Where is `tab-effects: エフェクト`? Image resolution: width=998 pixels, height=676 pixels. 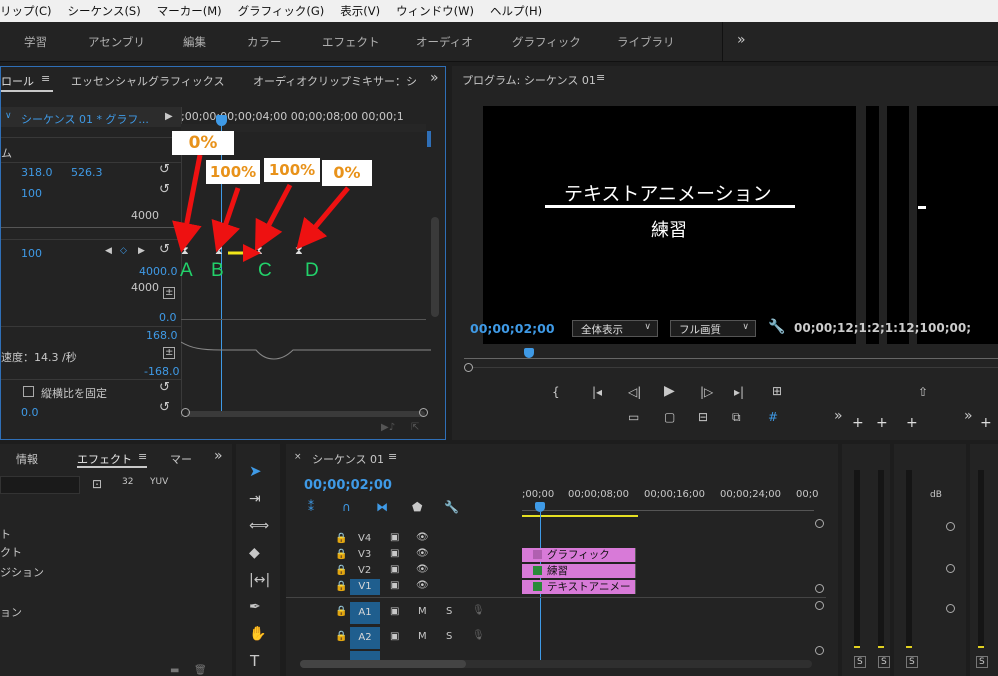 tab-effects: エフェクト is located at coordinates (104, 459).